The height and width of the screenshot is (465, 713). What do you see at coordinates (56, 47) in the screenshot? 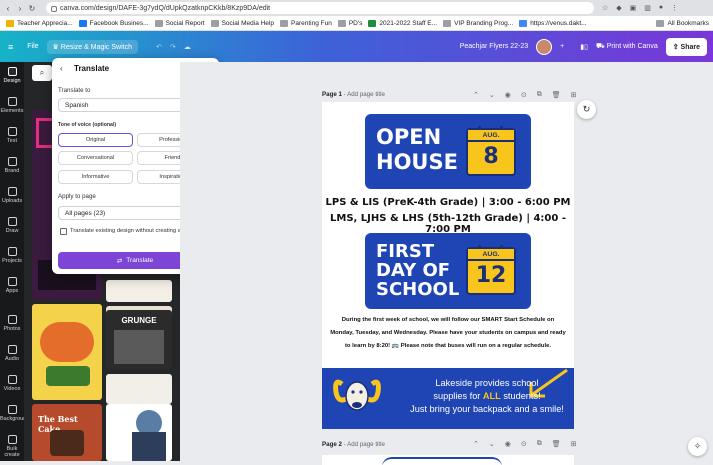
I see `crown-icon: ♛` at bounding box center [56, 47].